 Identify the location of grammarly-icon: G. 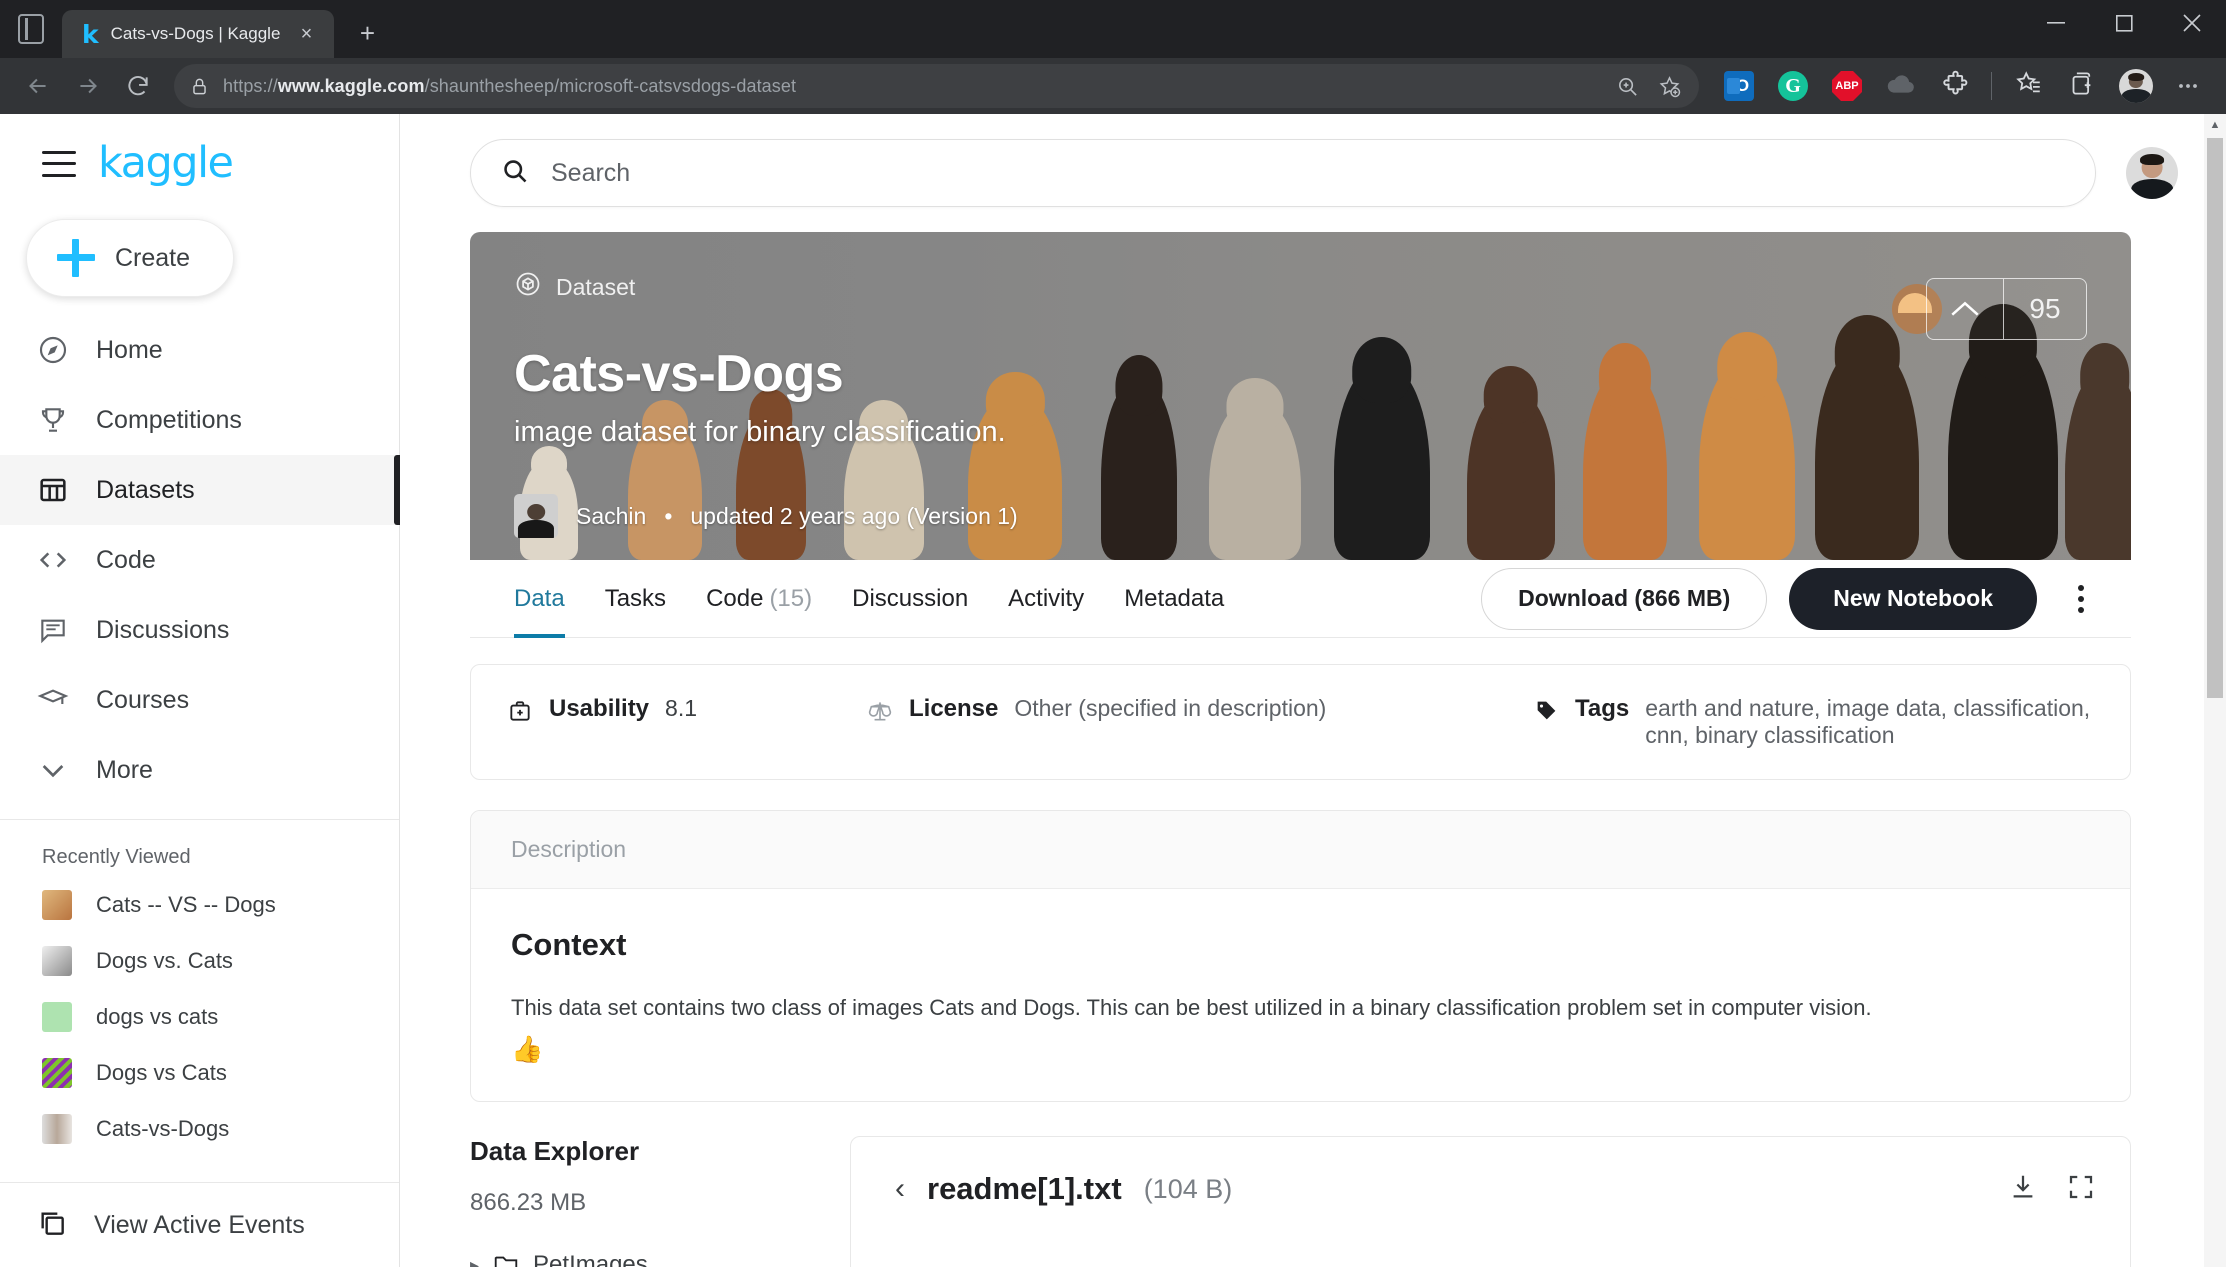
(1793, 86).